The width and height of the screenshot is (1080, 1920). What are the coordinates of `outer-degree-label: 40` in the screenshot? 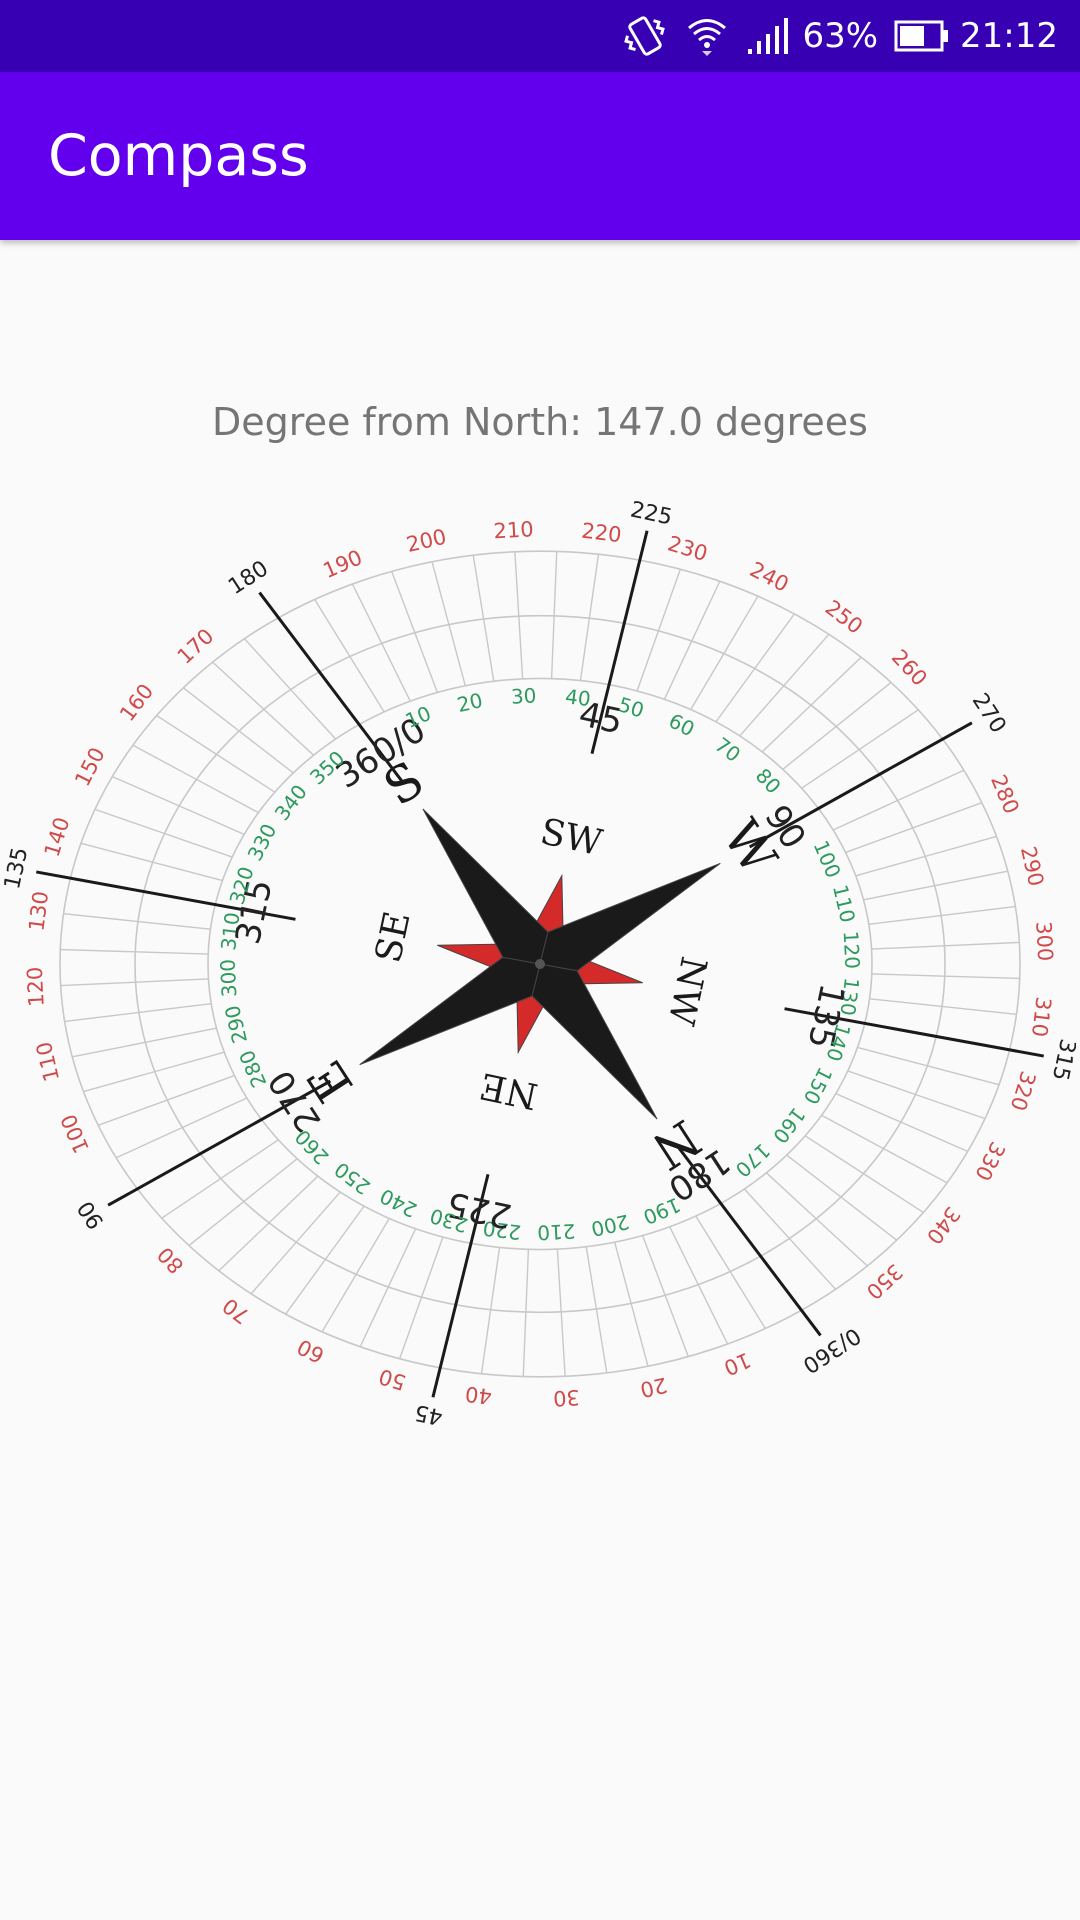 It's located at (478, 1395).